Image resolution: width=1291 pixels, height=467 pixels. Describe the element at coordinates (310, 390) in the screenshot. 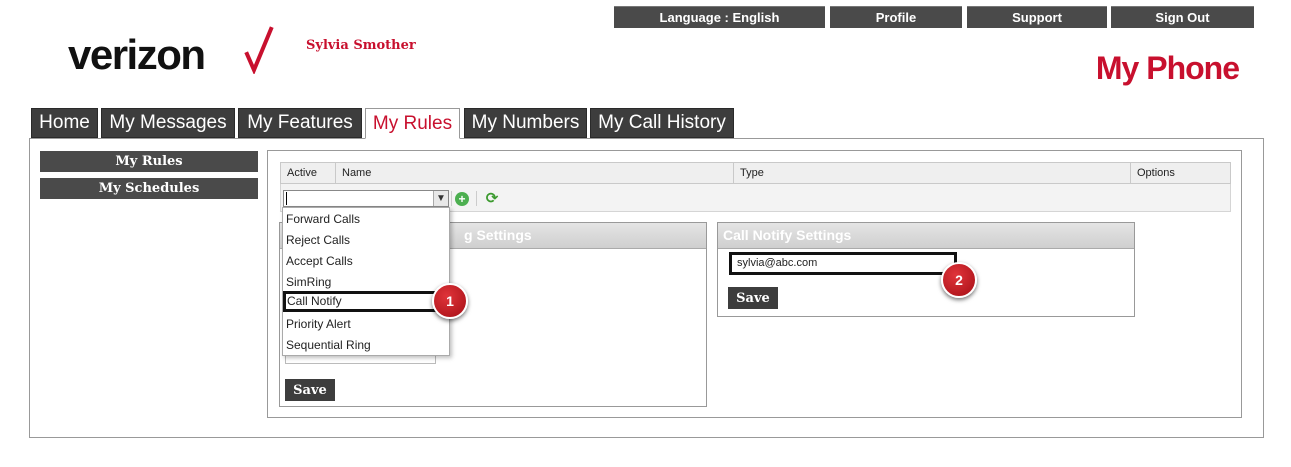

I see `rule-settings-save-button: Save` at that location.